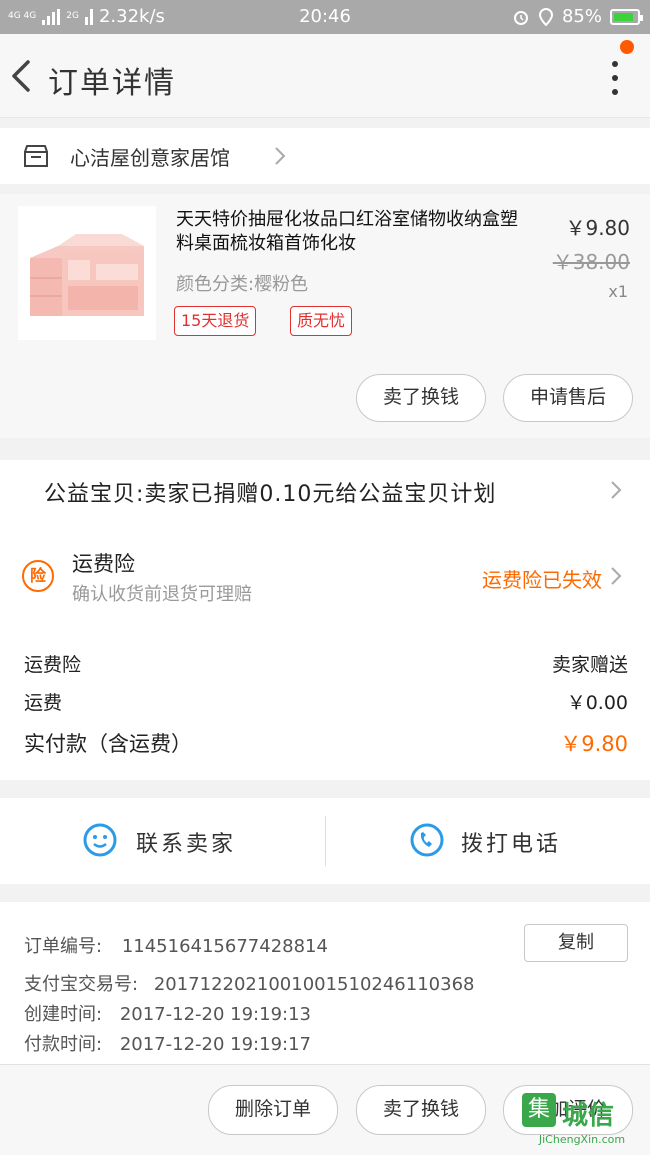 The image size is (650, 1155). Describe the element at coordinates (103, 564) in the screenshot. I see `insurance-title: 运费险` at that location.